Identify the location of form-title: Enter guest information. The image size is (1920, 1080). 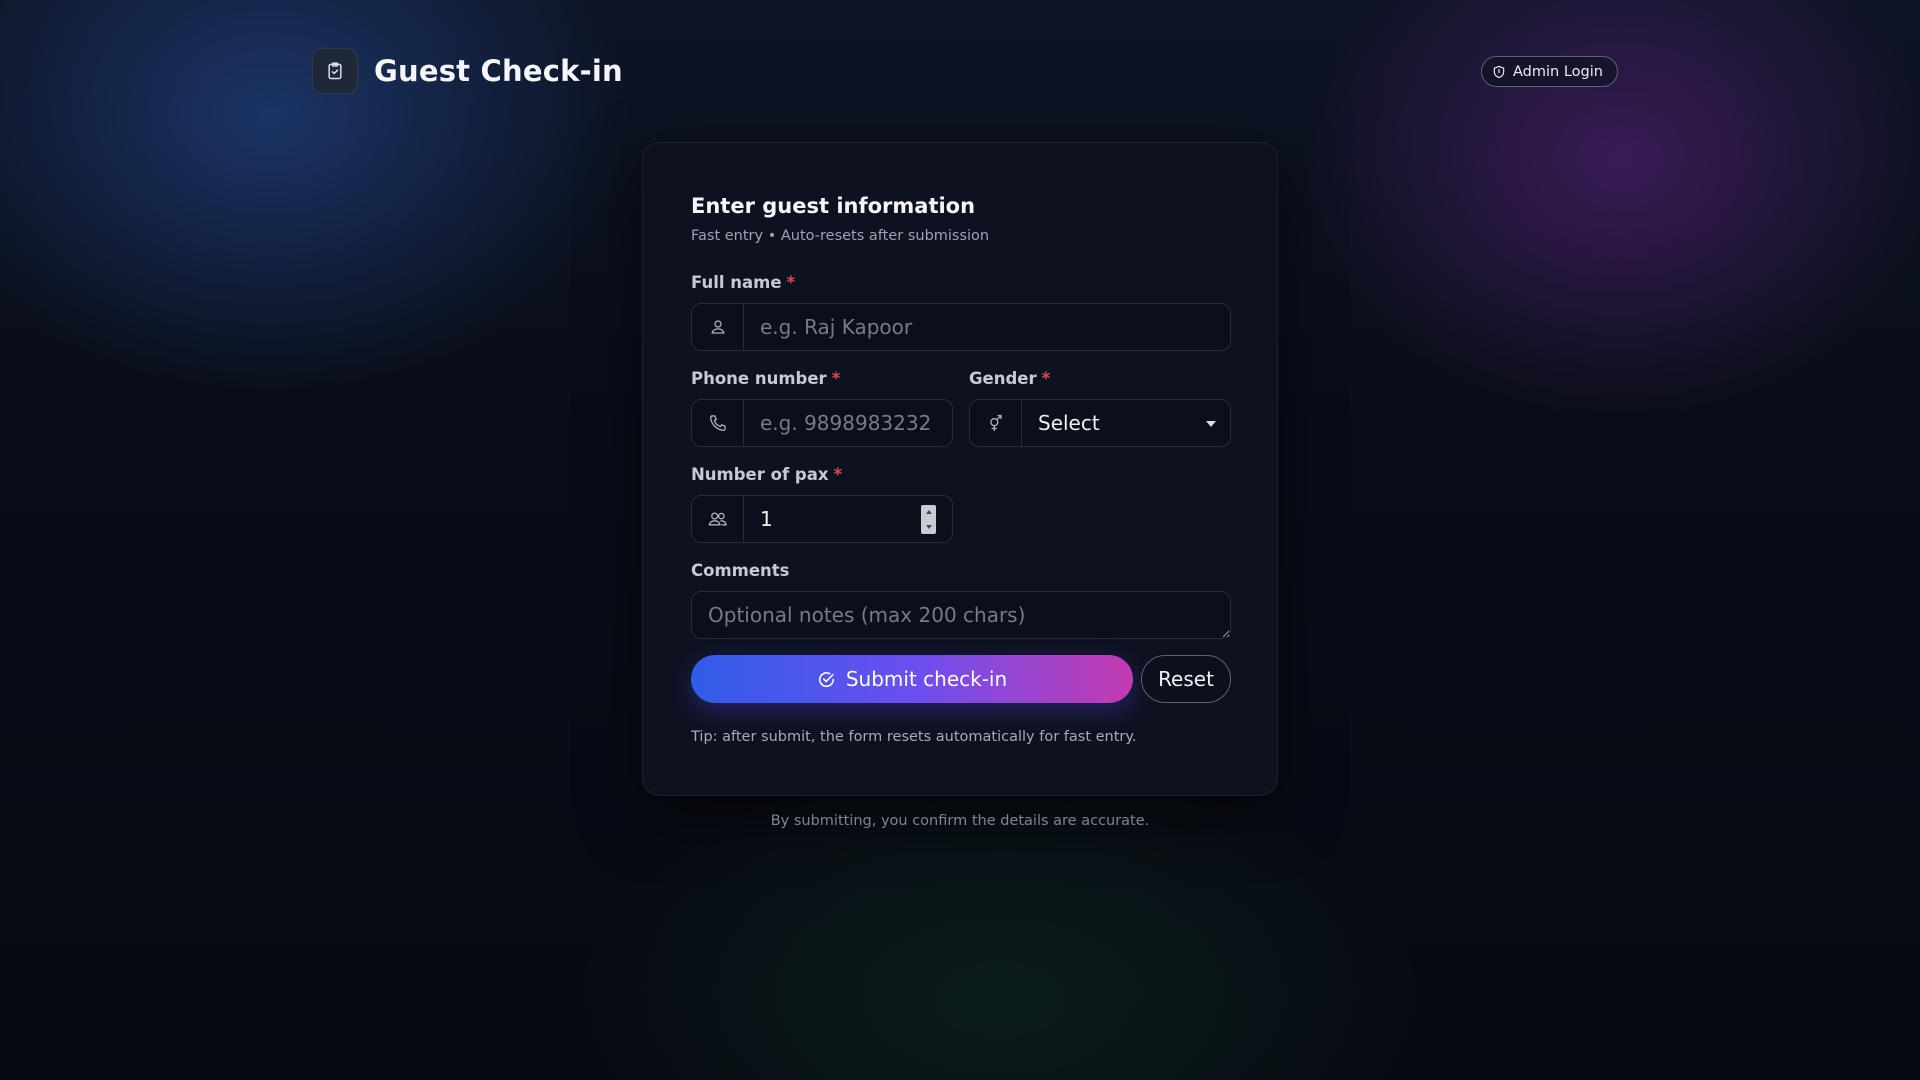
(833, 206).